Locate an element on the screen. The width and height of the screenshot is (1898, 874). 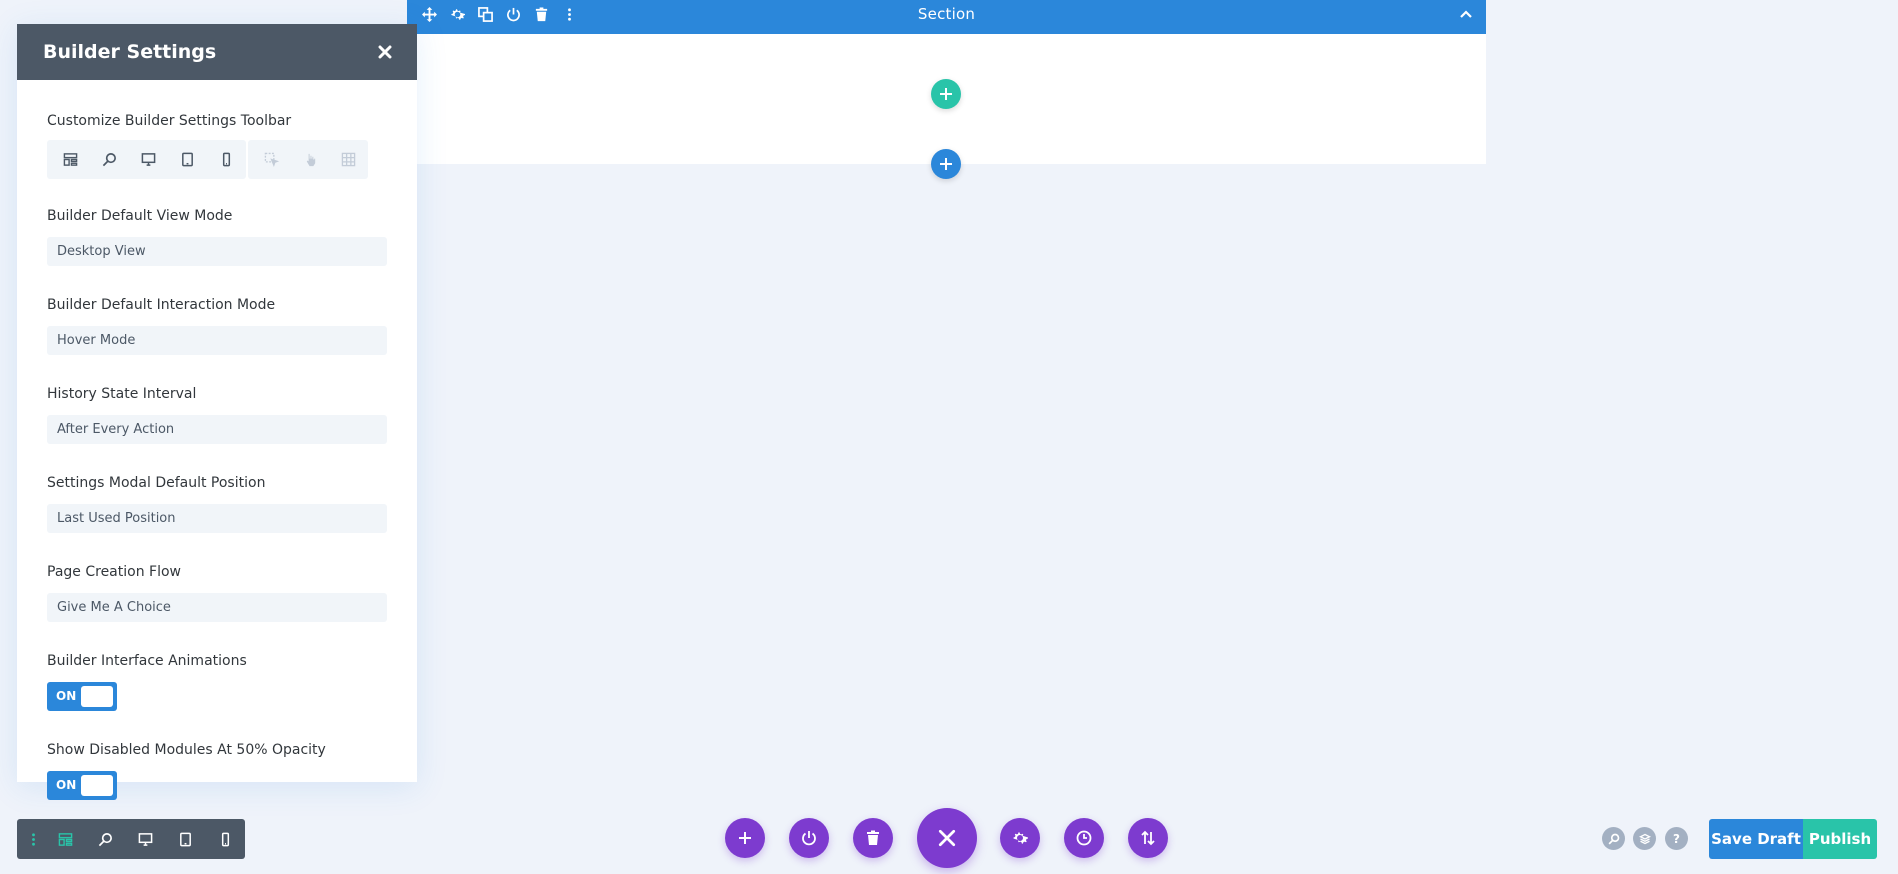
animations-label: Builder Interface Animations is located at coordinates (147, 661).